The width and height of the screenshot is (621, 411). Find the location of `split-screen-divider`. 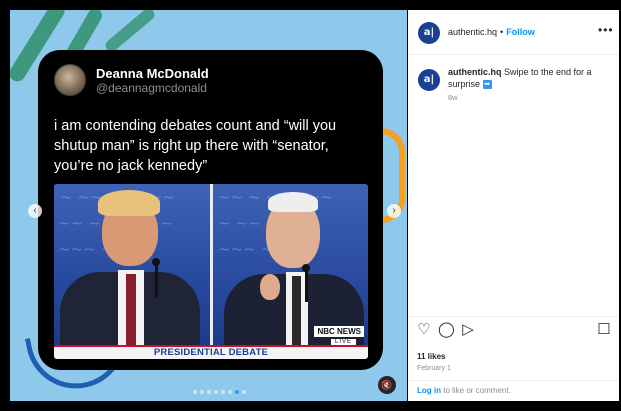

split-screen-divider is located at coordinates (211, 271).